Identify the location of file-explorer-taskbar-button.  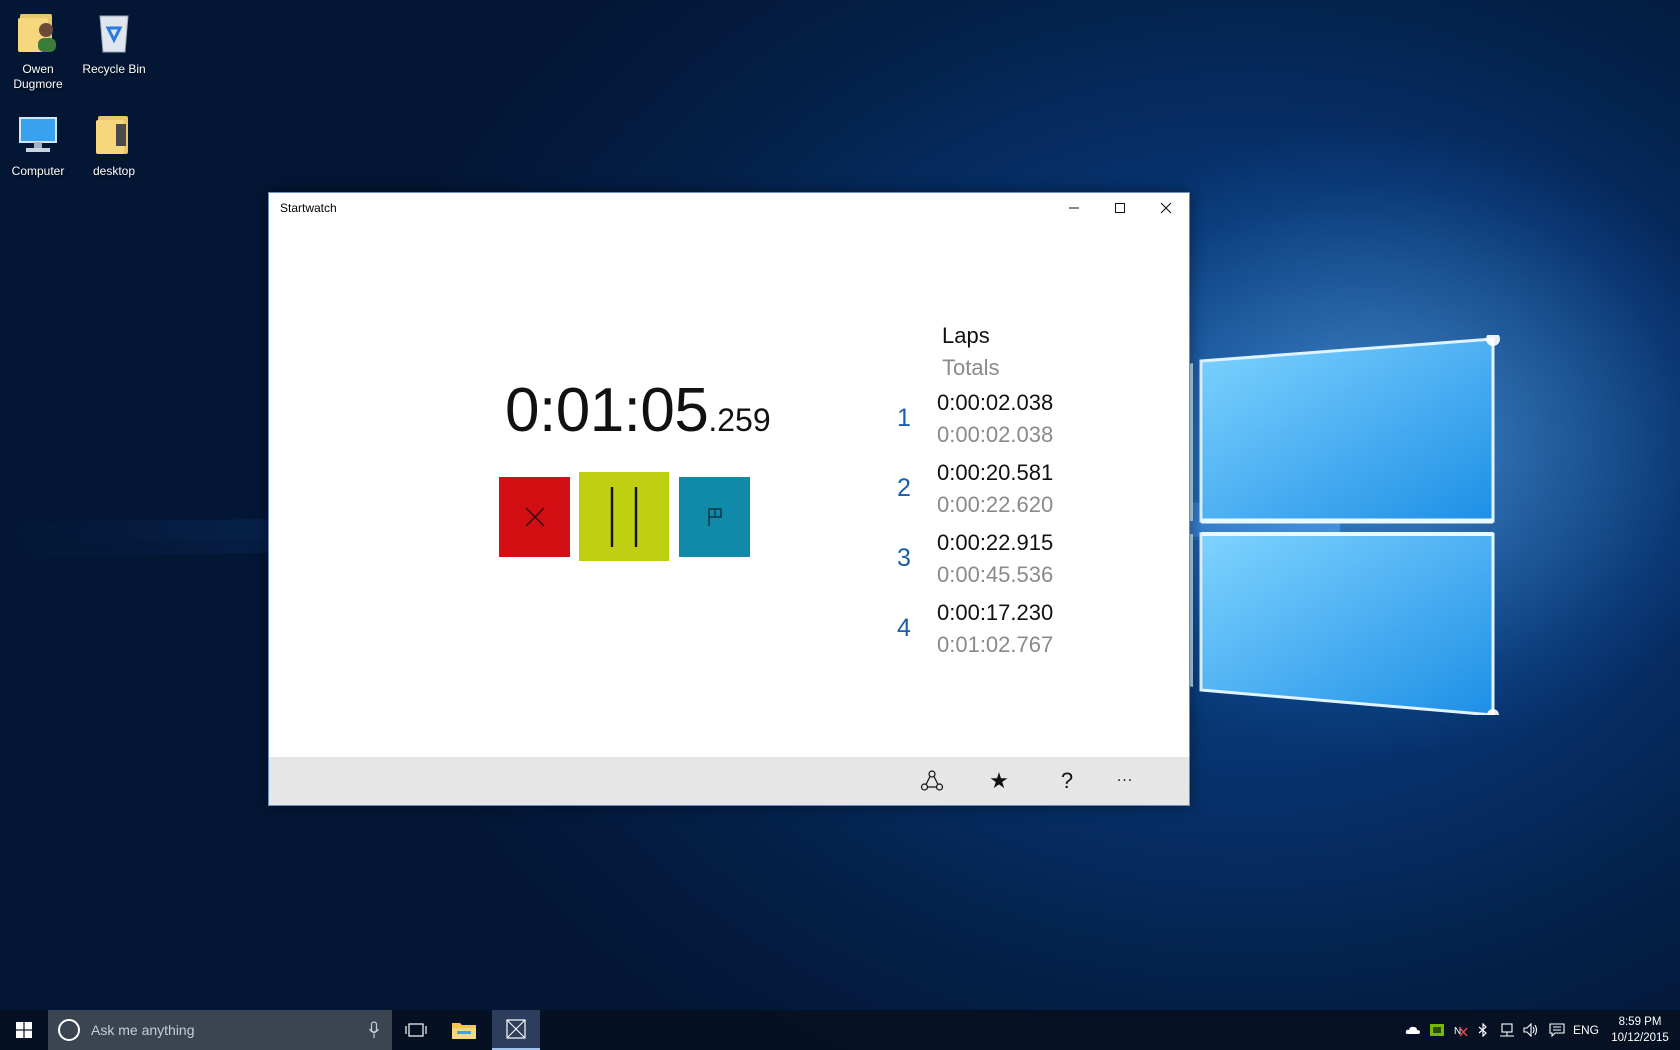
(464, 1030).